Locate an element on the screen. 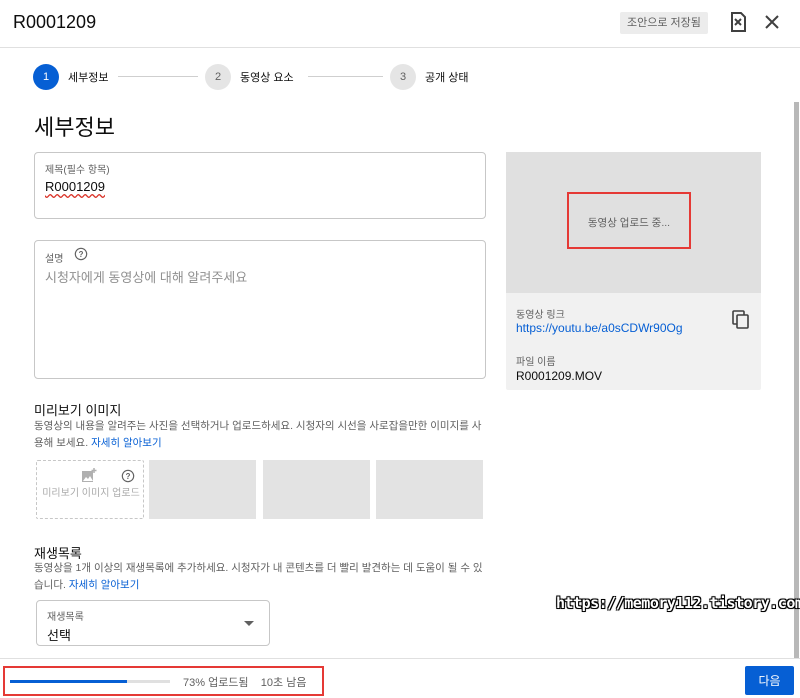 This screenshot has width=800, height=698. thumbnail-upload-label: 미리보기 이미지 업로드 is located at coordinates (91, 493).